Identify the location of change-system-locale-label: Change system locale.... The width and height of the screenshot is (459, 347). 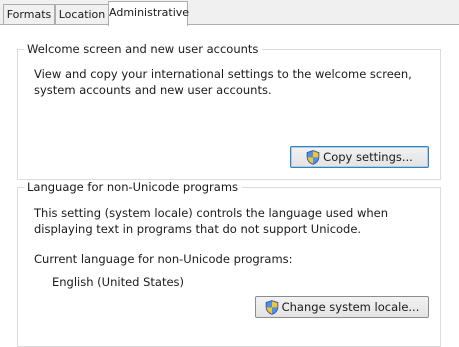
(350, 307).